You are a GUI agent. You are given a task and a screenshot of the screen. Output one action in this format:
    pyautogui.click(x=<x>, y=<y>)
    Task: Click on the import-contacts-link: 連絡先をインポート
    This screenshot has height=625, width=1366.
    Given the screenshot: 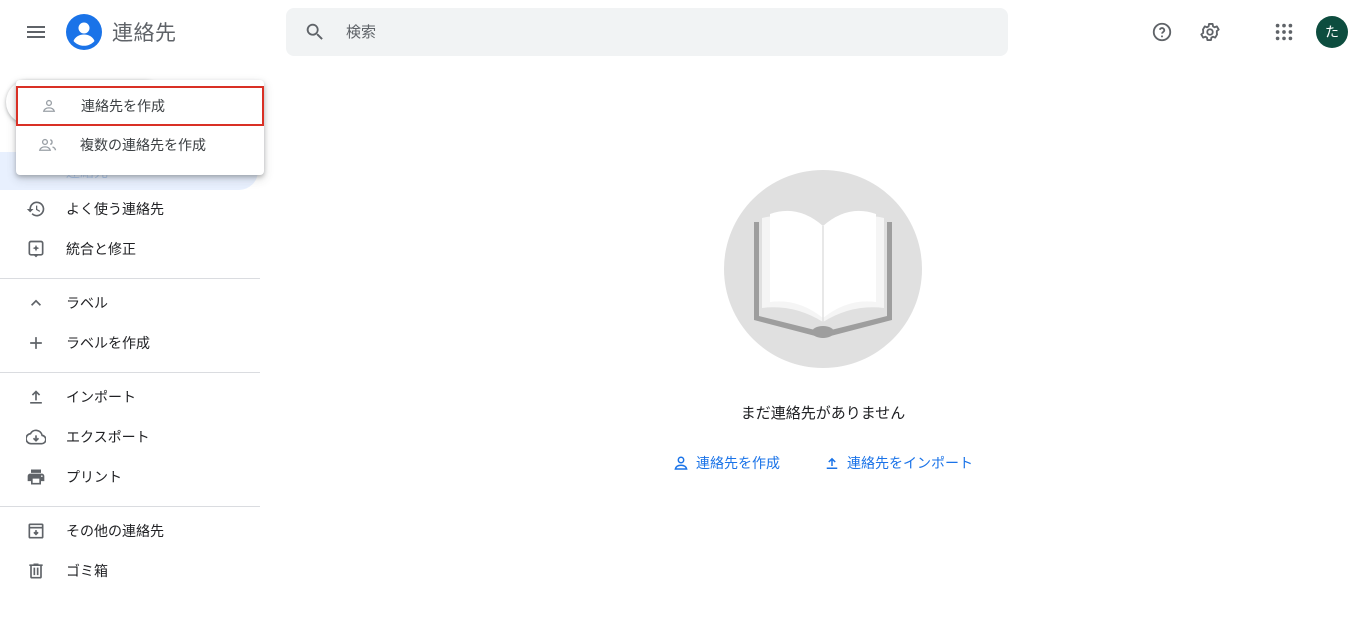 What is the action you would take?
    pyautogui.click(x=898, y=463)
    